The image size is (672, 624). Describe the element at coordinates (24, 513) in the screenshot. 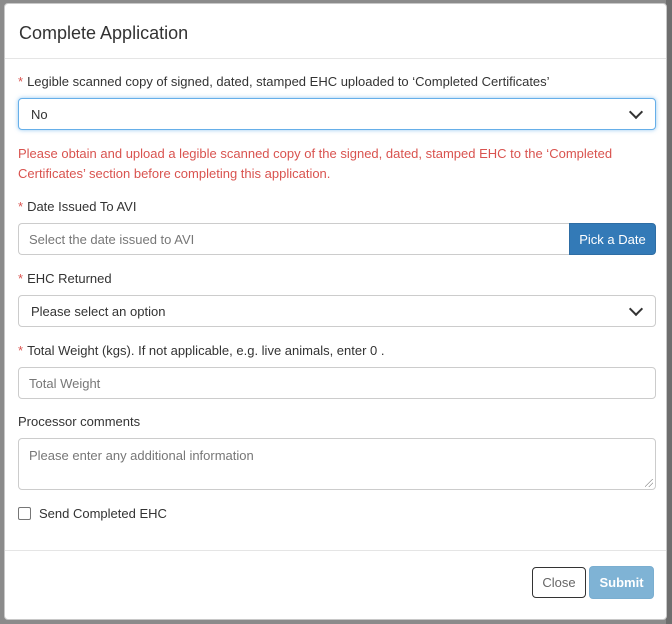

I see `send-completed-checkbox` at that location.